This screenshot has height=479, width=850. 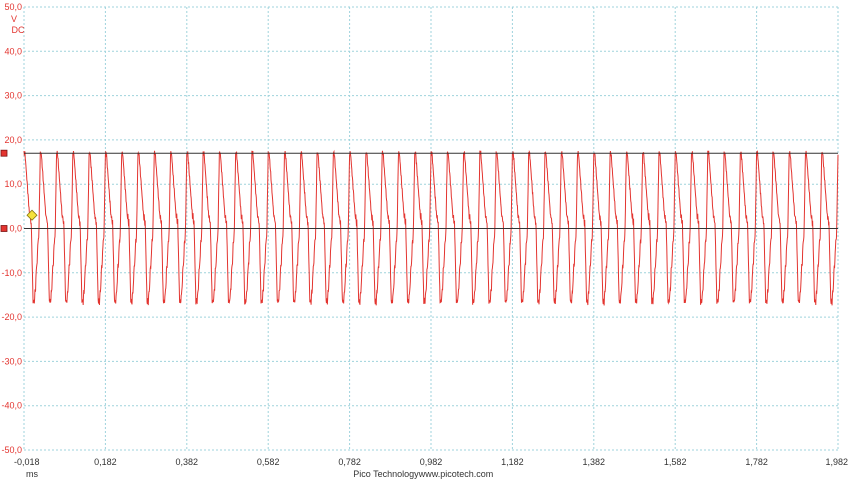 What do you see at coordinates (18, 30) in the screenshot?
I see `channel-coupling-label: DC` at bounding box center [18, 30].